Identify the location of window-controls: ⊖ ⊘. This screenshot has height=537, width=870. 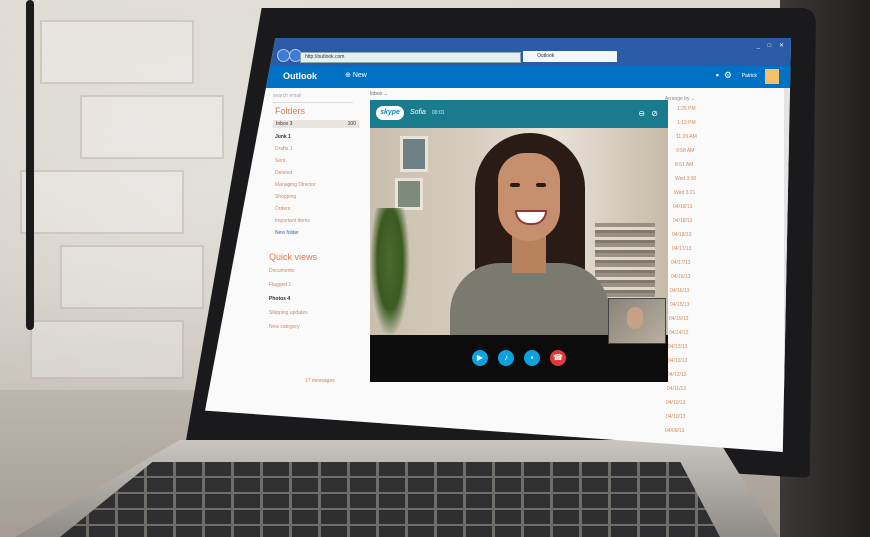
(649, 113).